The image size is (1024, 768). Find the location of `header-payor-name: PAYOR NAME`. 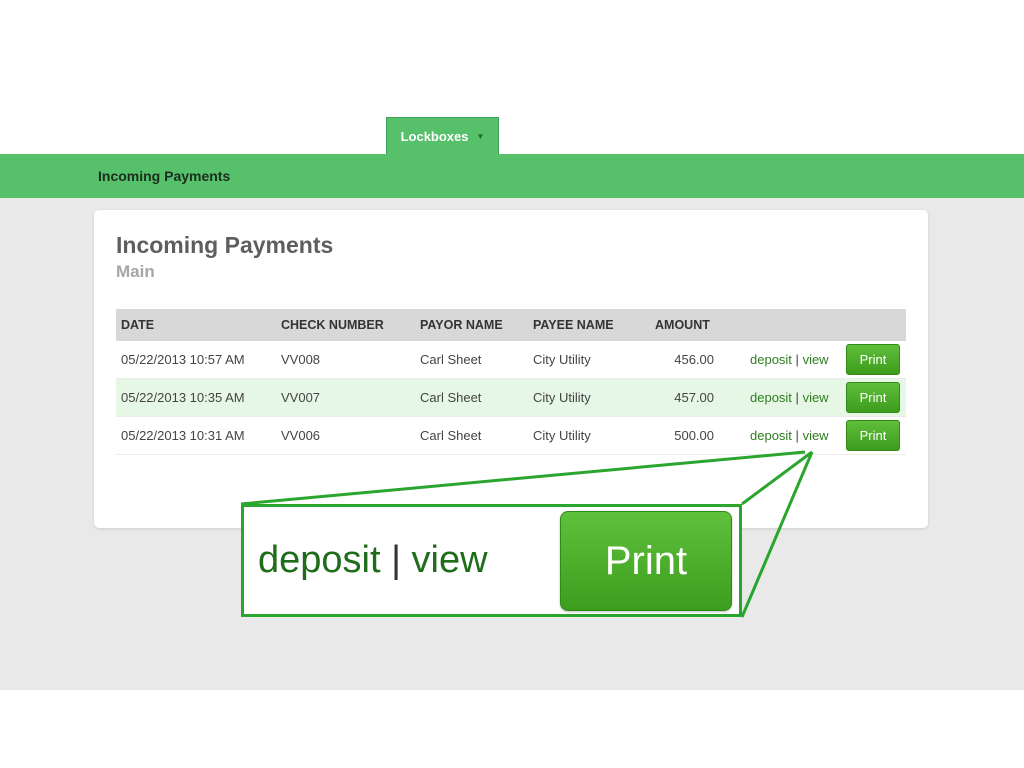

header-payor-name: PAYOR NAME is located at coordinates (461, 325).